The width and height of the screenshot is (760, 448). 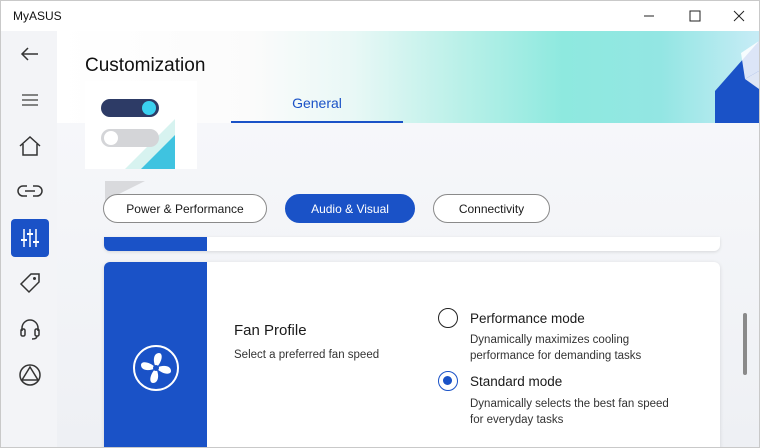 I want to click on fan-profile-strip, so click(x=155, y=354).